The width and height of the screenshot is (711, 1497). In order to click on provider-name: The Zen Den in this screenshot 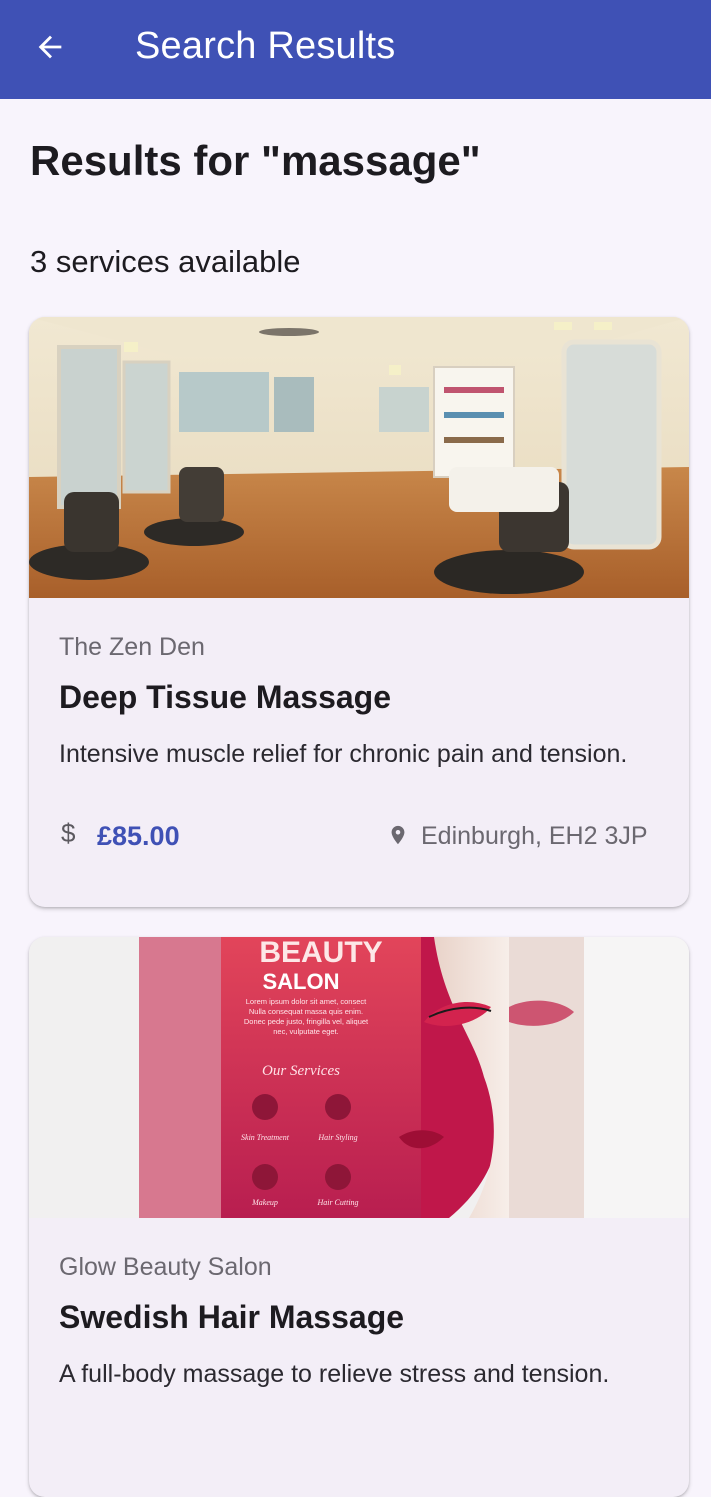, I will do `click(132, 647)`.